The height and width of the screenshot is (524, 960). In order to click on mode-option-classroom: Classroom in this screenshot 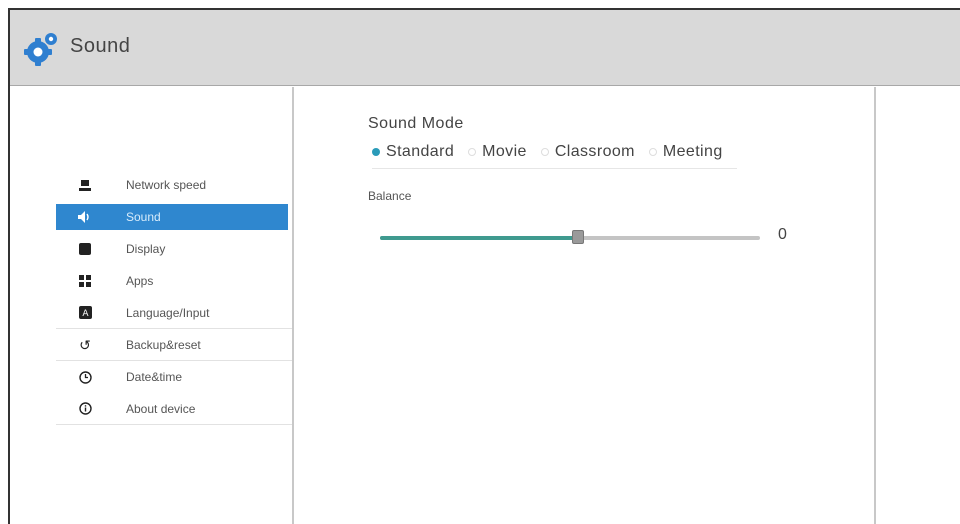, I will do `click(587, 151)`.